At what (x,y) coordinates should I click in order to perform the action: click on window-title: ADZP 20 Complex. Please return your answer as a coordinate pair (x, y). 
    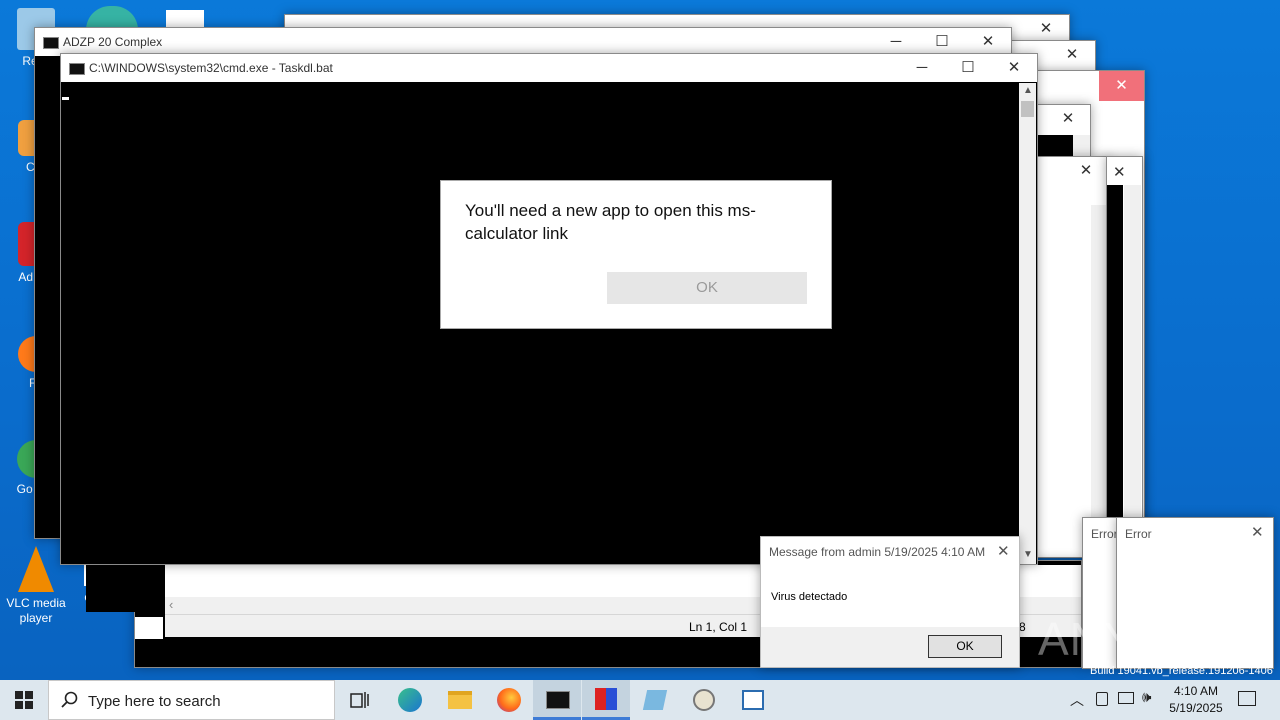
    Looking at the image, I should click on (113, 42).